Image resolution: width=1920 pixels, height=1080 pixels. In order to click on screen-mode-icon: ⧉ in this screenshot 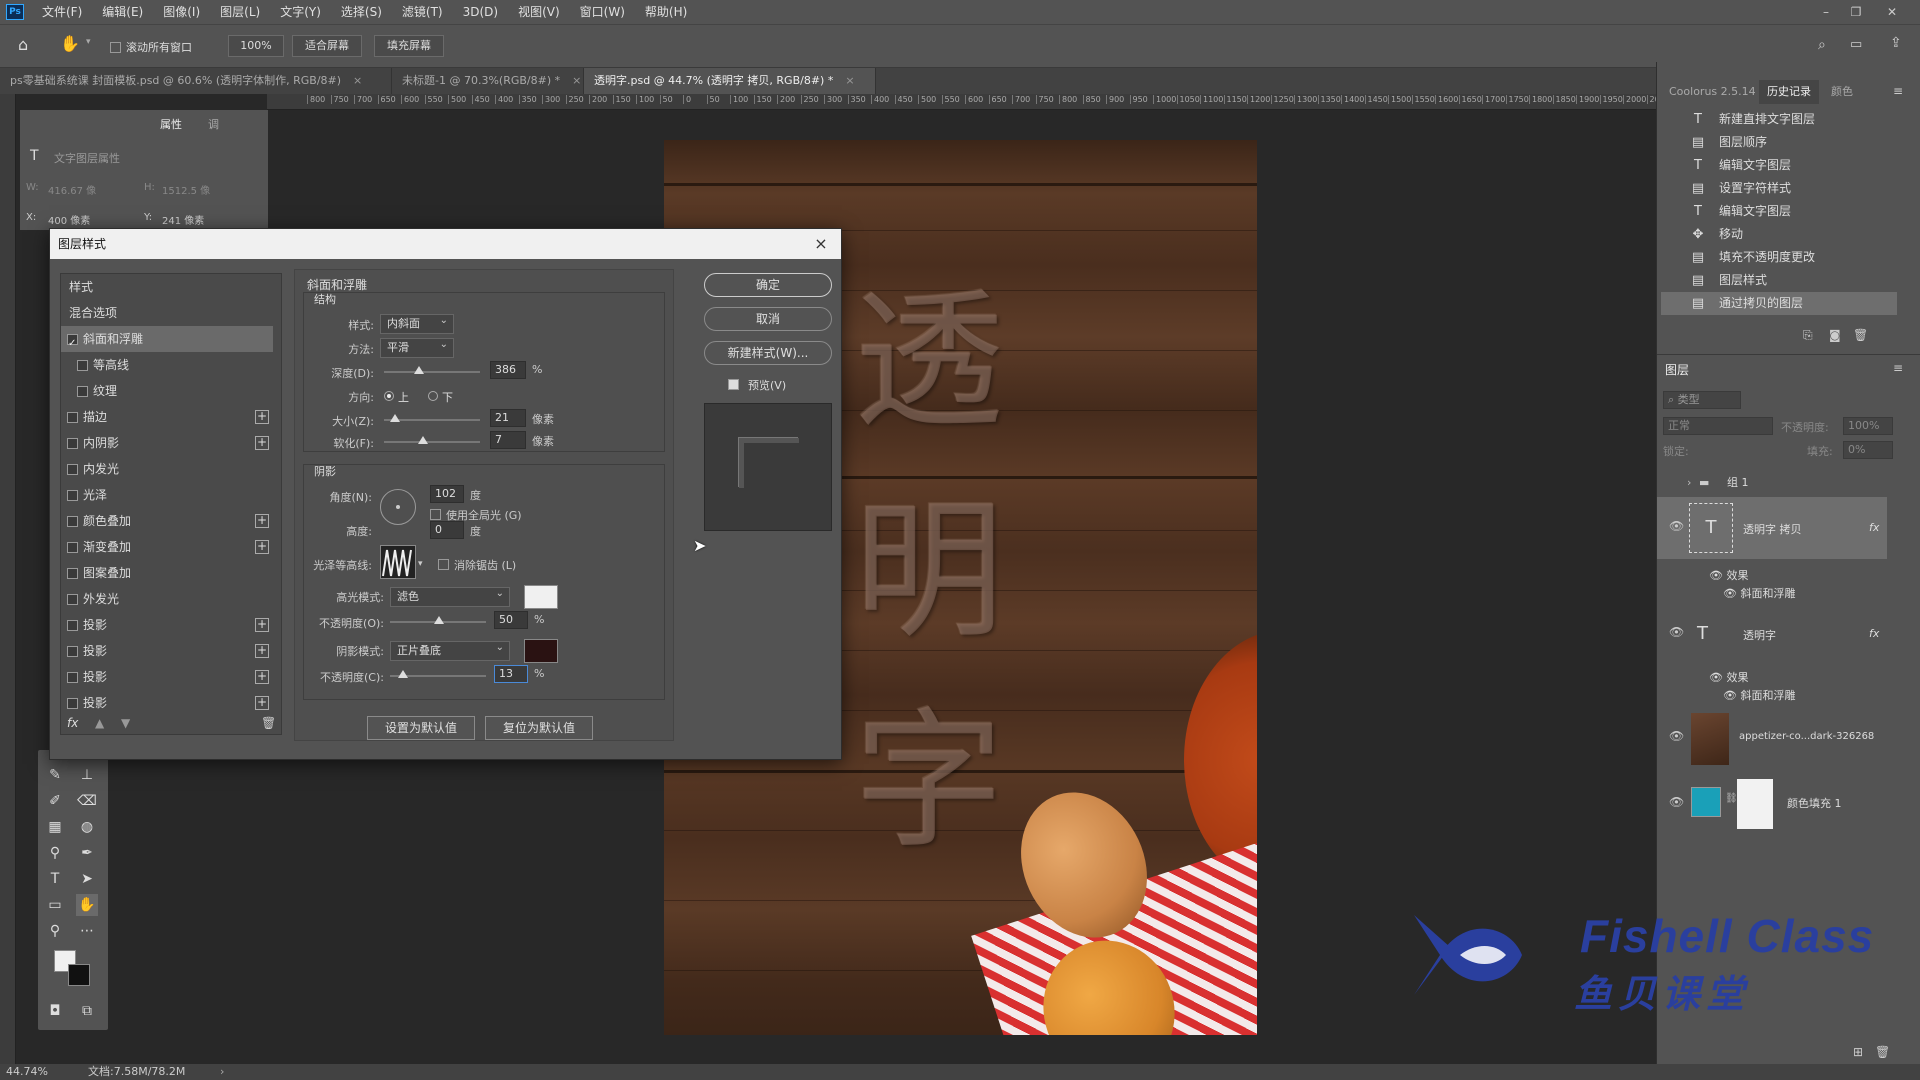, I will do `click(87, 1011)`.